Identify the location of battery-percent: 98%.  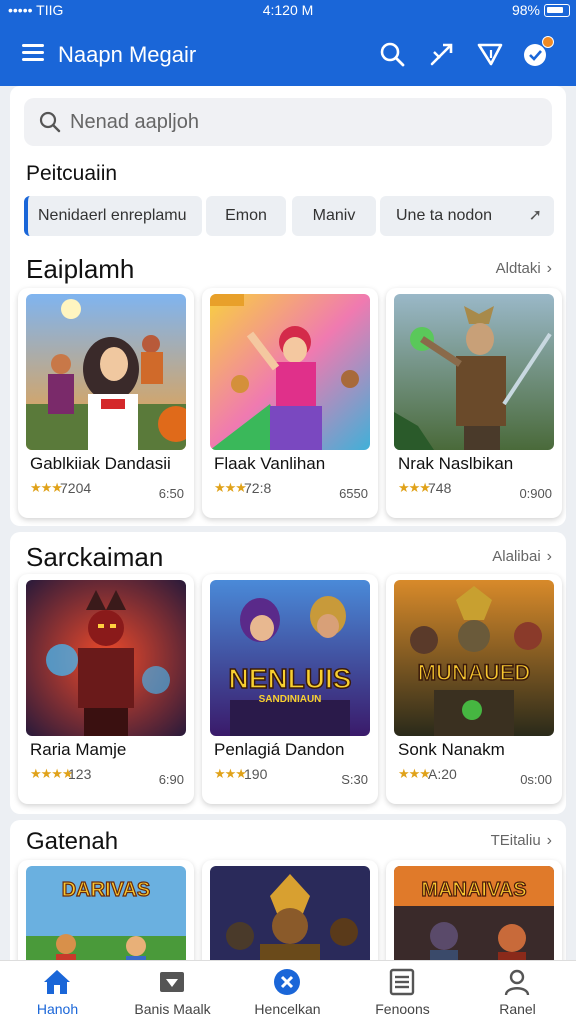
(525, 10).